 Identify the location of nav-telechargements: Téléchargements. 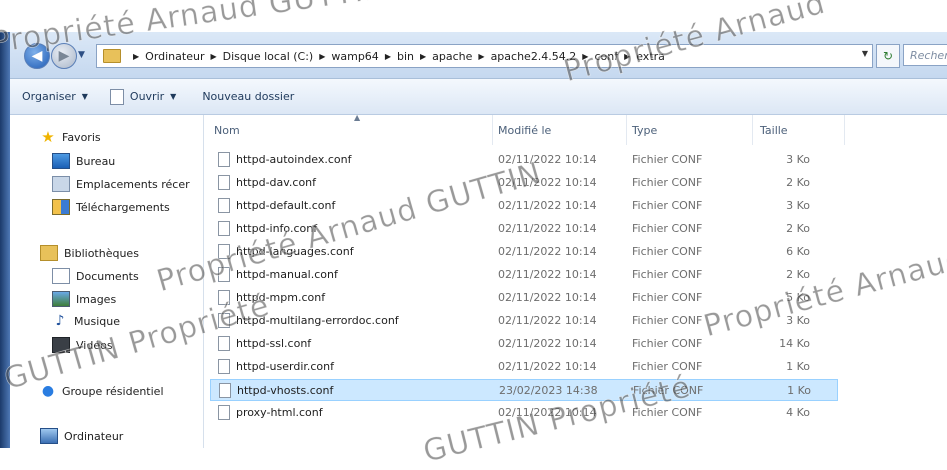
(111, 207).